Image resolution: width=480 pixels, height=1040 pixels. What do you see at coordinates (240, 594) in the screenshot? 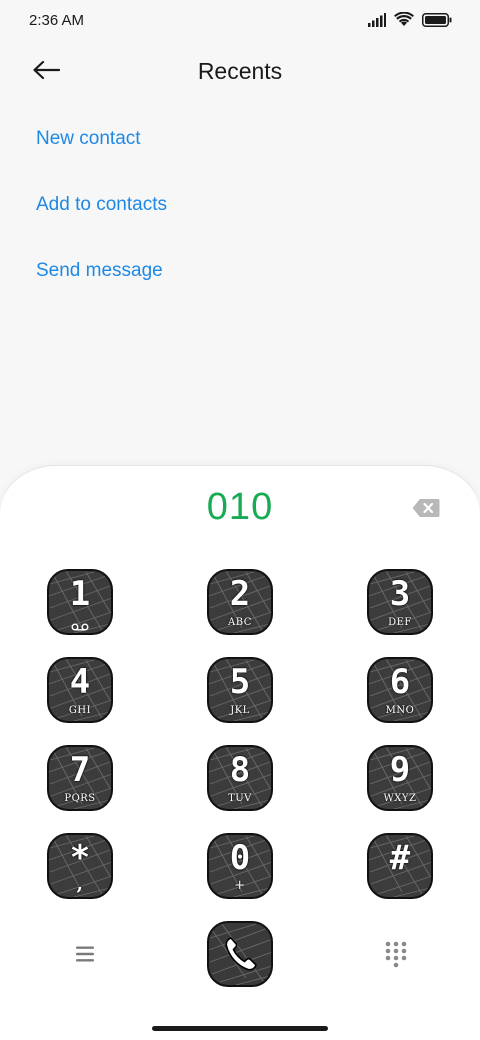
I see `dial-key-digit: 2` at bounding box center [240, 594].